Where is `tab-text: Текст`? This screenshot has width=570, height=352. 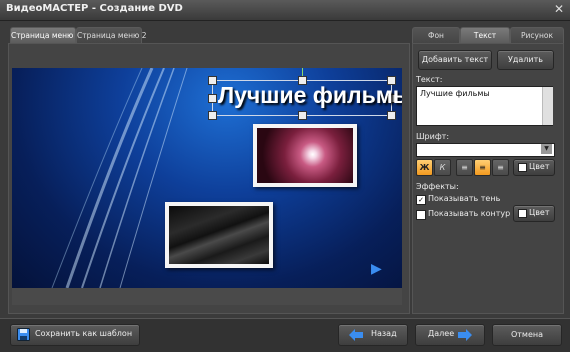
tab-text: Текст is located at coordinates (485, 35).